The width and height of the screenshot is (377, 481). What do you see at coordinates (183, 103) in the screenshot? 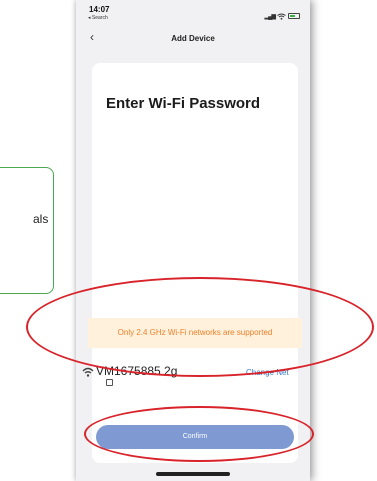
I see `card-title: Enter Wi-Fi Password` at bounding box center [183, 103].